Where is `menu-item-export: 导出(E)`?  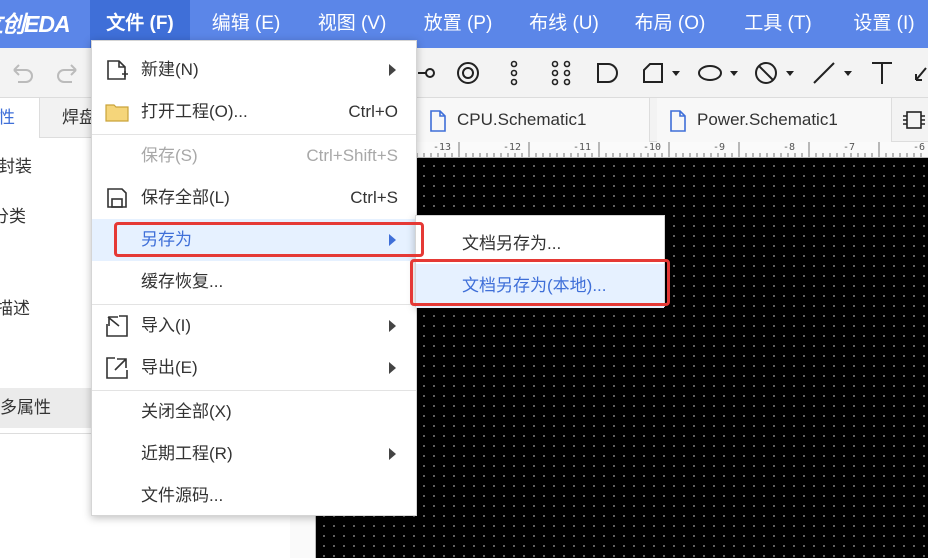 menu-item-export: 导出(E) is located at coordinates (254, 368).